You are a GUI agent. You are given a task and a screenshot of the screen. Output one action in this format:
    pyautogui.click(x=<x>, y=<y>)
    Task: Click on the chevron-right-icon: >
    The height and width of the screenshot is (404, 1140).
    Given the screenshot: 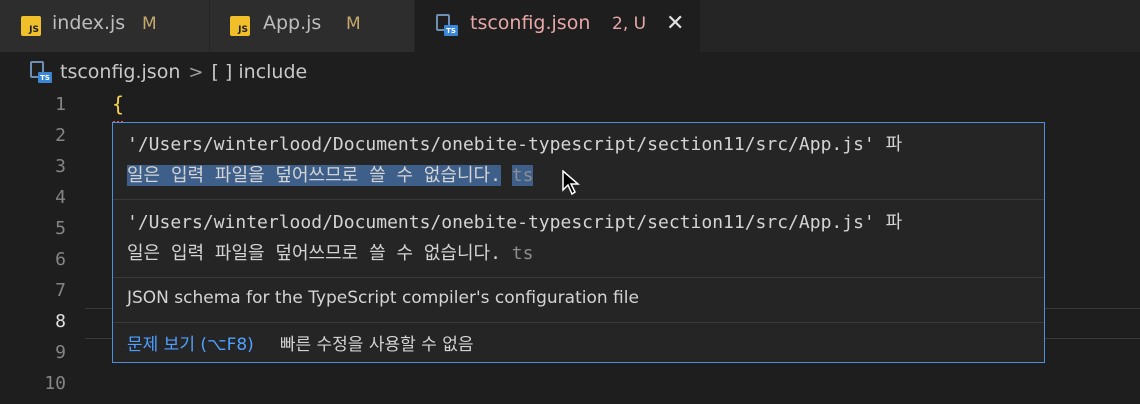 What is the action you would take?
    pyautogui.click(x=196, y=72)
    